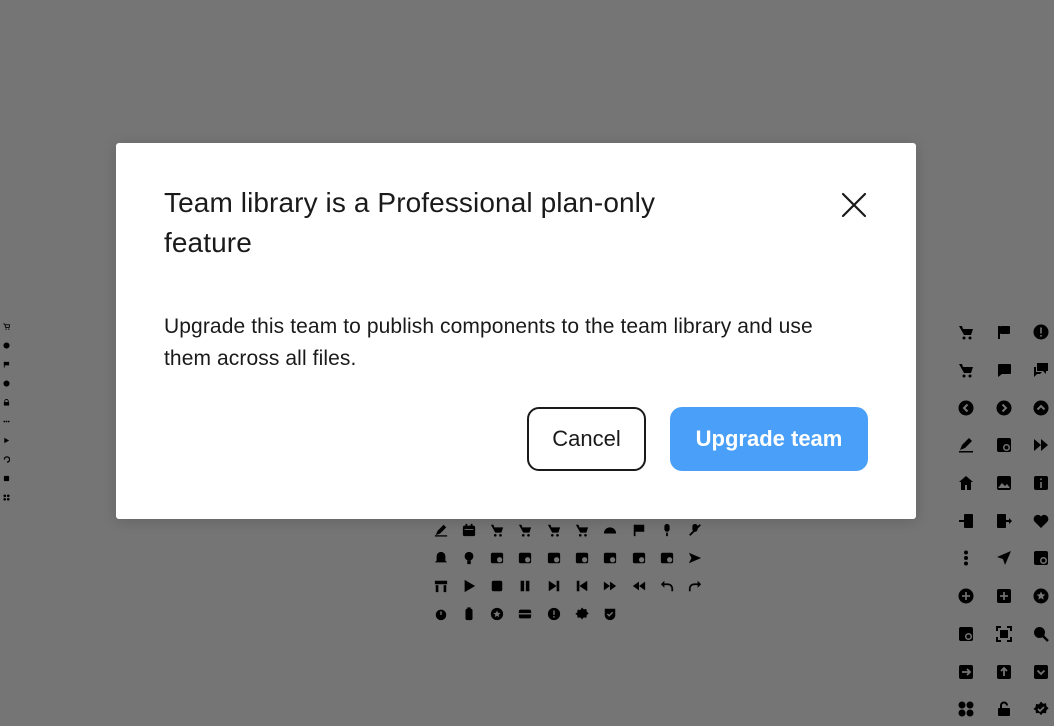  I want to click on clock-icon, so click(6, 383).